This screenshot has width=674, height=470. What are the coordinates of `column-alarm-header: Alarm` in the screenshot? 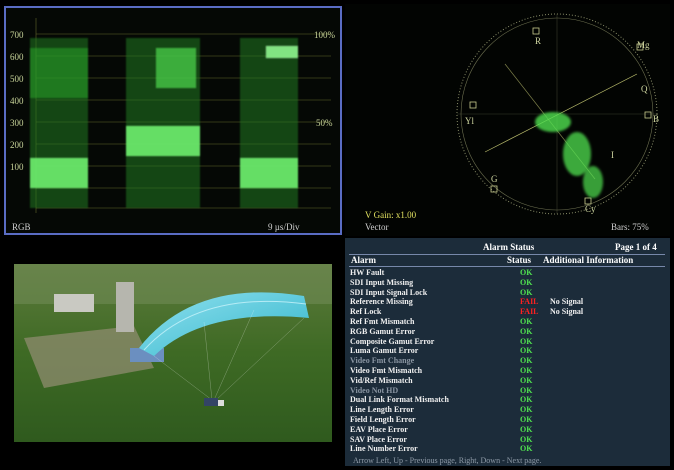 It's located at (363, 260).